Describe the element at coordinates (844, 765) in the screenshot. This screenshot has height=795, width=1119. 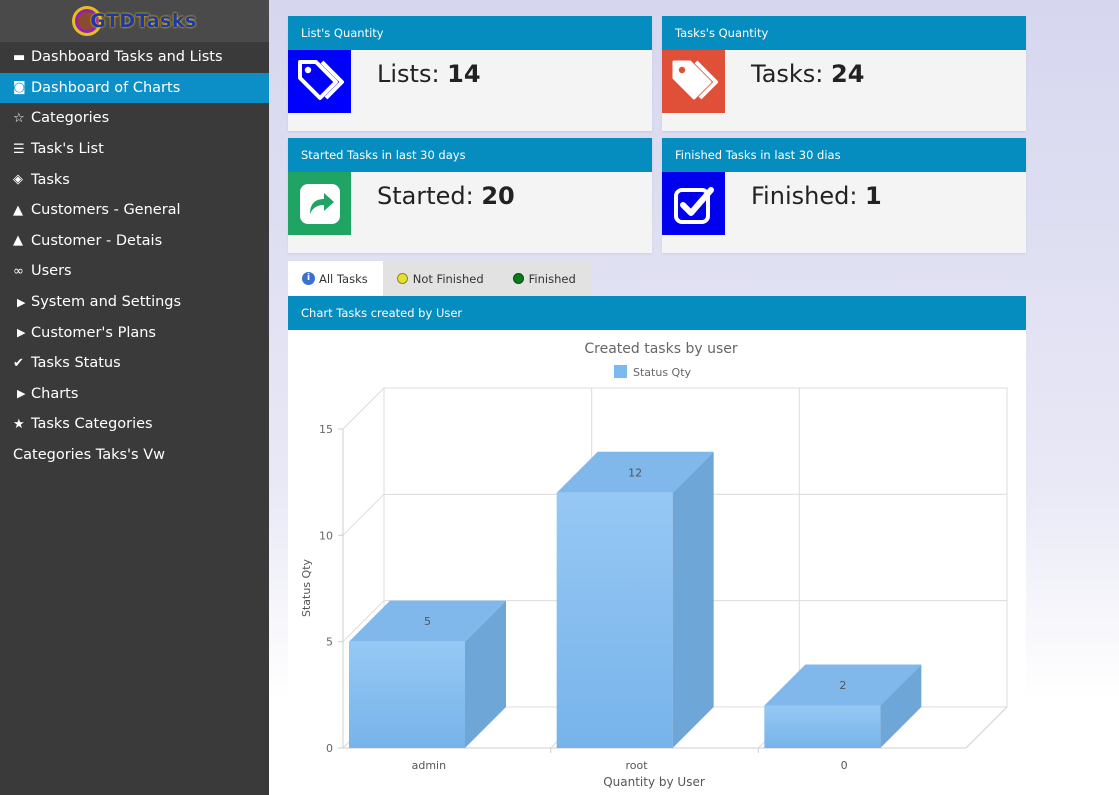
I see `x-tick-label: 0` at that location.